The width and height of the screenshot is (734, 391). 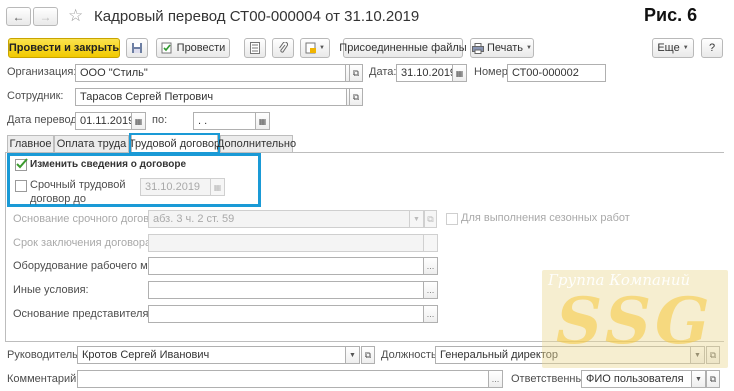 I want to click on date-calendar-button: ▦, so click(x=459, y=73).